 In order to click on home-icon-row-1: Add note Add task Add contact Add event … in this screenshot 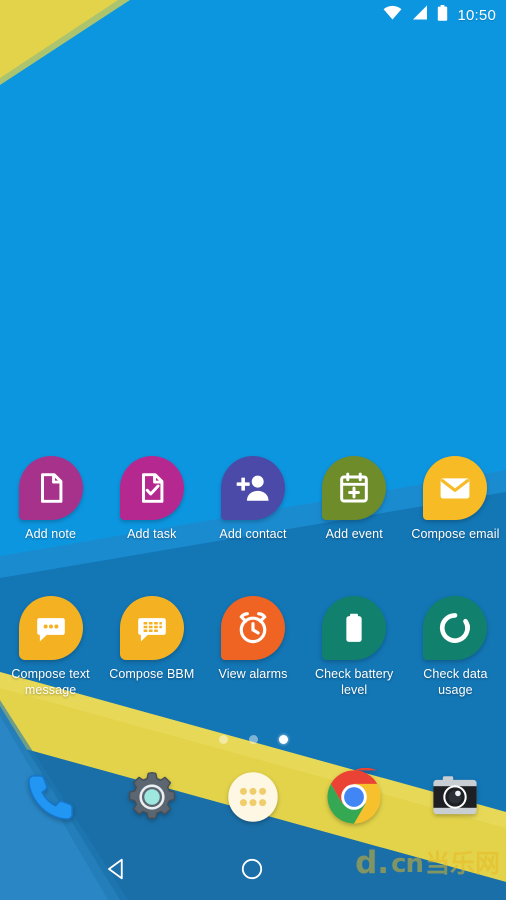, I will do `click(253, 499)`.